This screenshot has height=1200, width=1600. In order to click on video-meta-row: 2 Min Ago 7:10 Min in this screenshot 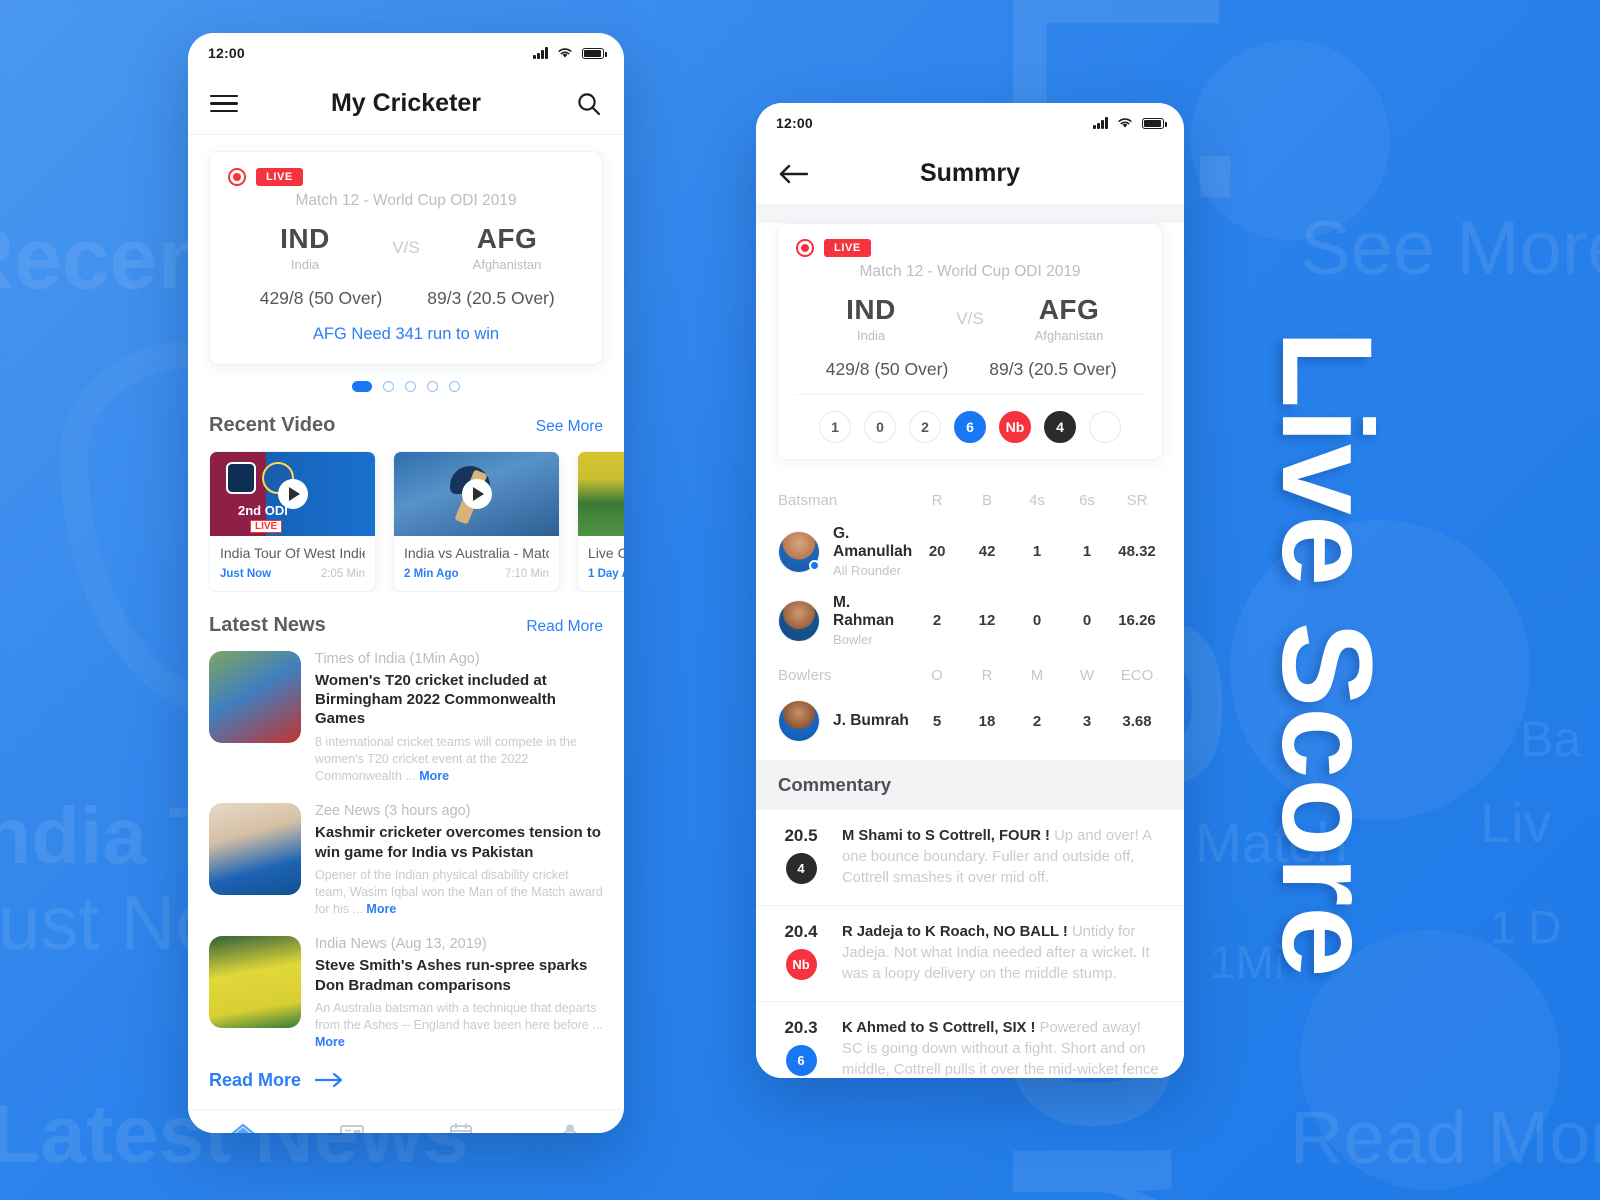, I will do `click(476, 574)`.